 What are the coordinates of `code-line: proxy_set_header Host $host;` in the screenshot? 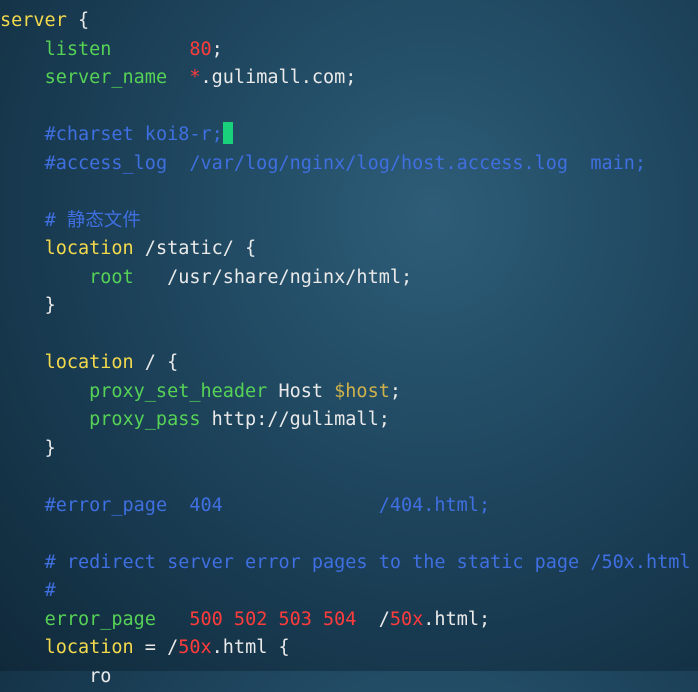 It's located at (245, 391).